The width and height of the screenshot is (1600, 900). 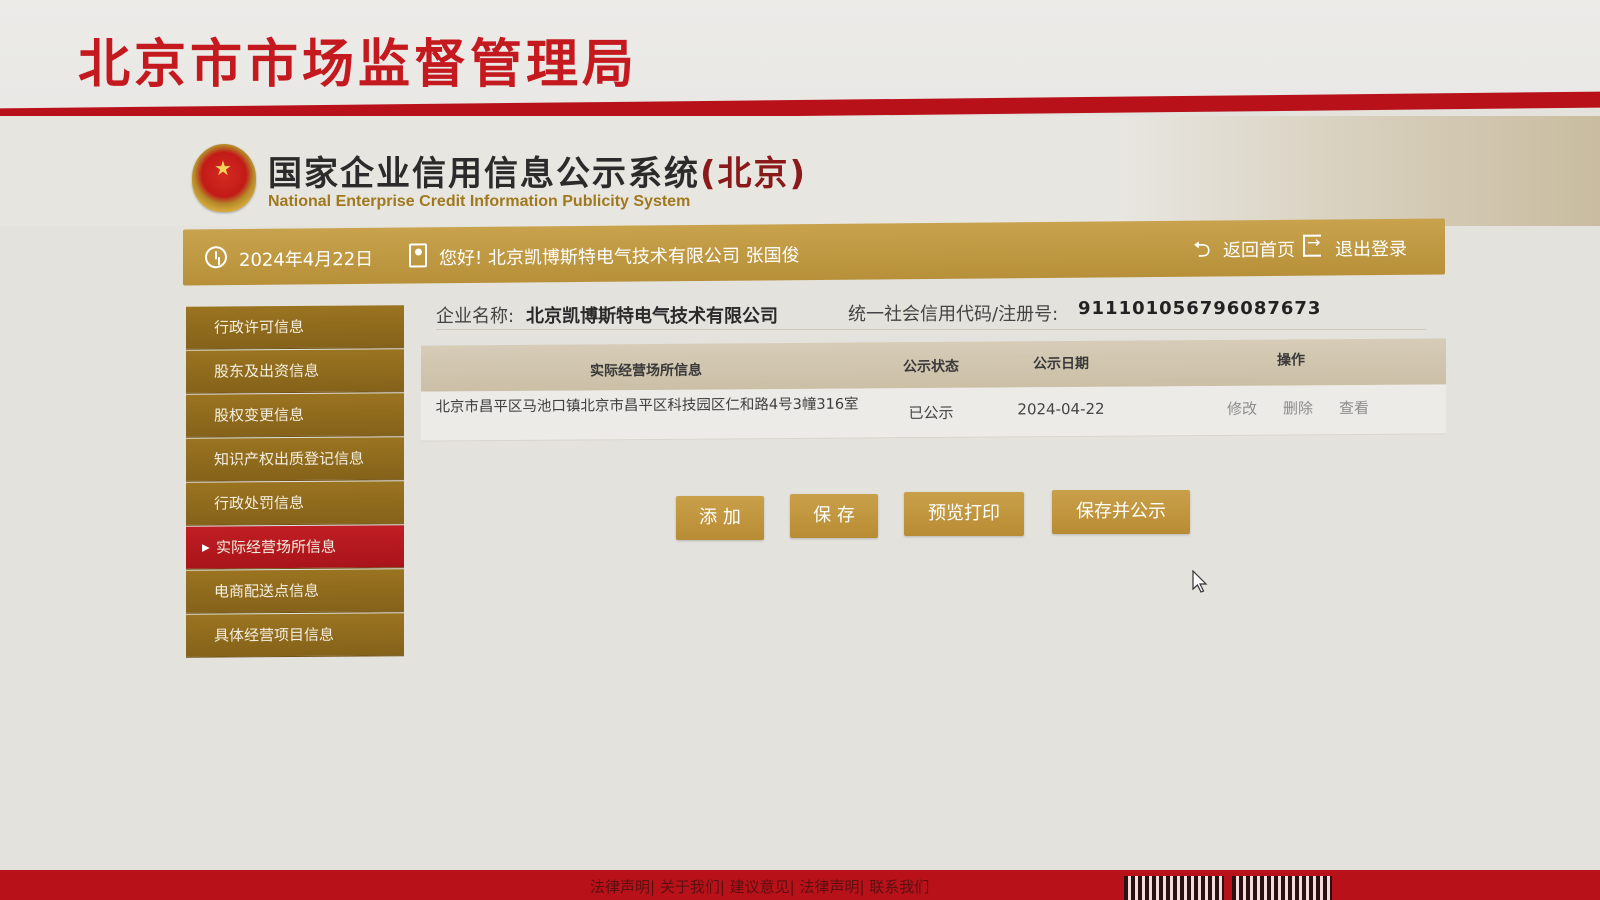 What do you see at coordinates (1061, 409) in the screenshot?
I see `cell-date: 2024-04-22` at bounding box center [1061, 409].